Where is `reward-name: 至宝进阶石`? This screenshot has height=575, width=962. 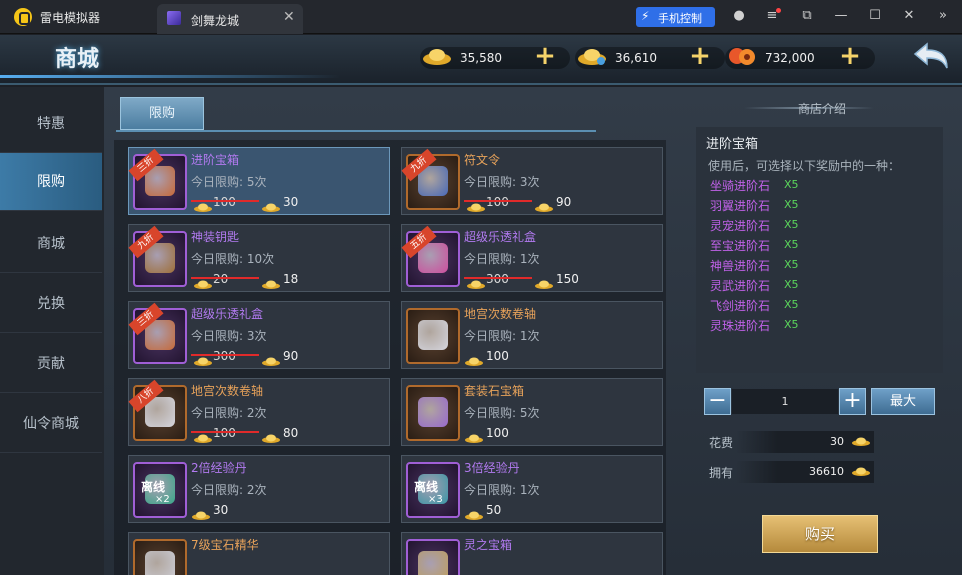 reward-name: 至宝进阶石 is located at coordinates (740, 246).